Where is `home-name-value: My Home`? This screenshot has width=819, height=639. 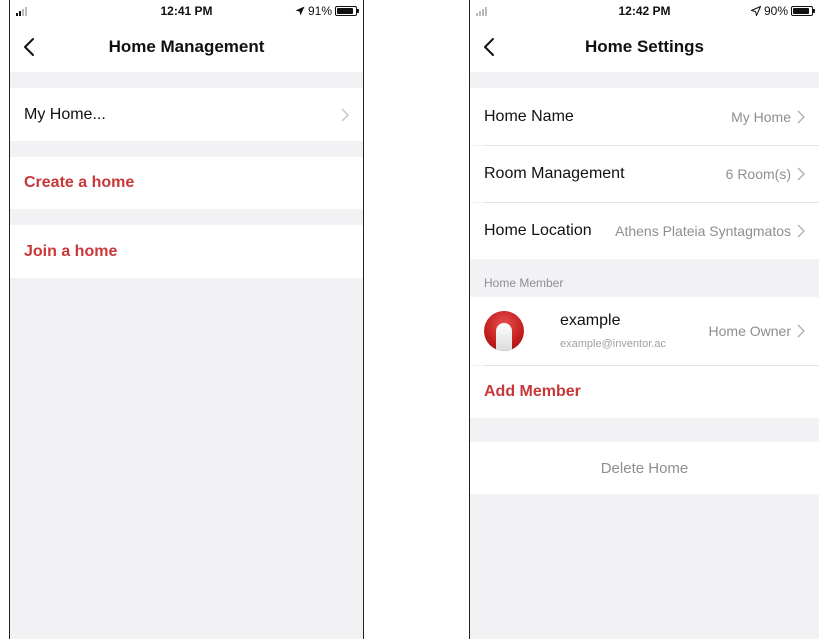
home-name-value: My Home is located at coordinates (761, 116).